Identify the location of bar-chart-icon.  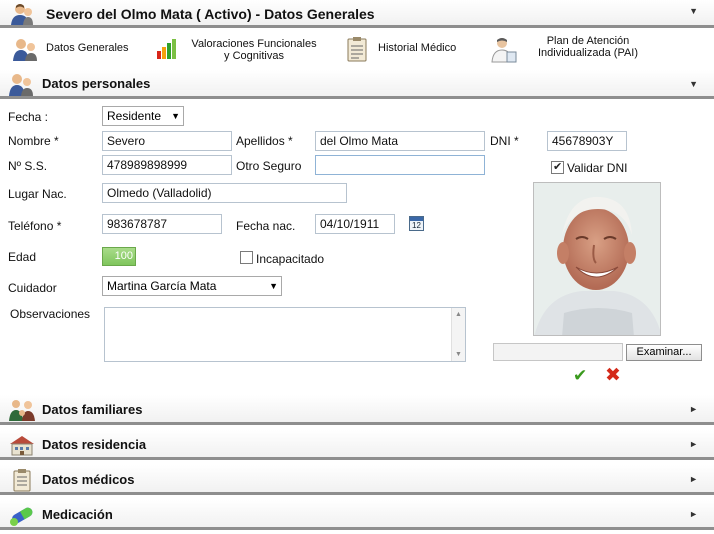
(166, 49).